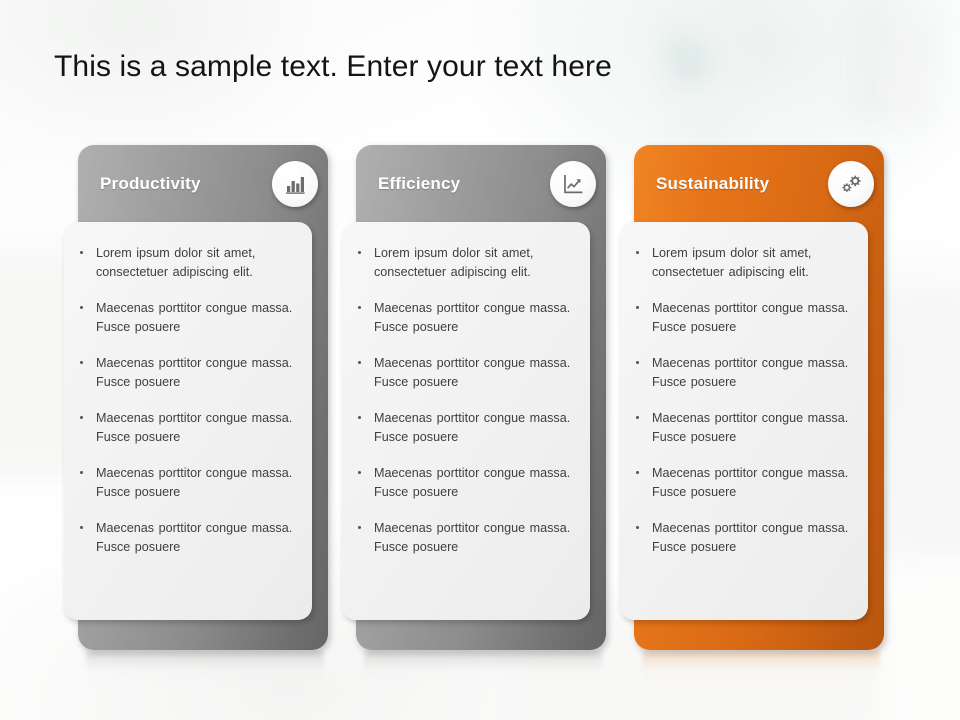  I want to click on gears-icon, so click(851, 184).